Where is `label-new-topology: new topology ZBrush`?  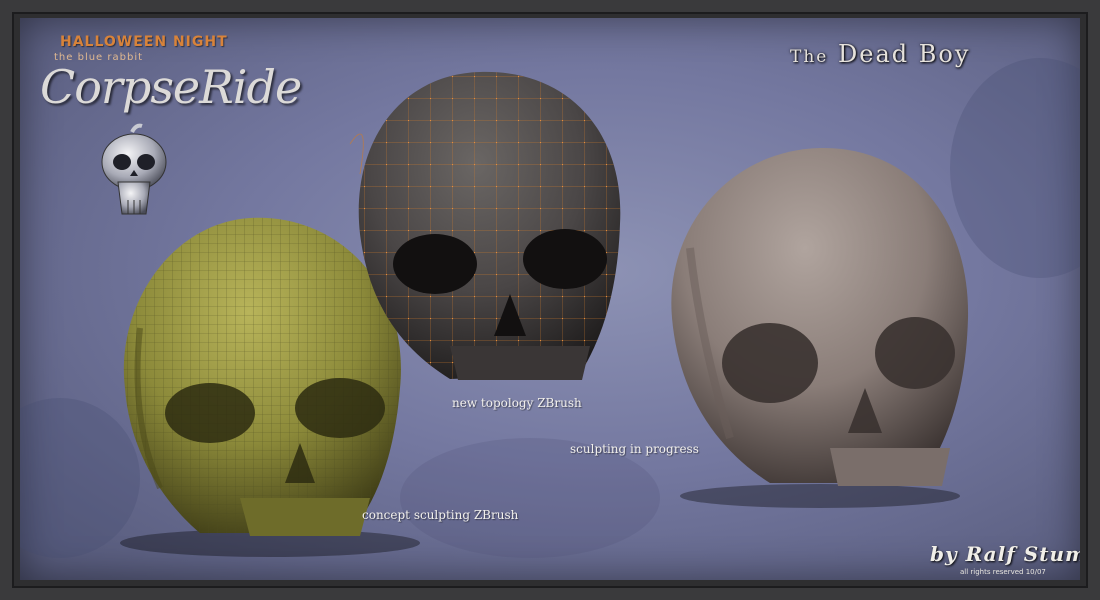 label-new-topology: new topology ZBrush is located at coordinates (517, 403).